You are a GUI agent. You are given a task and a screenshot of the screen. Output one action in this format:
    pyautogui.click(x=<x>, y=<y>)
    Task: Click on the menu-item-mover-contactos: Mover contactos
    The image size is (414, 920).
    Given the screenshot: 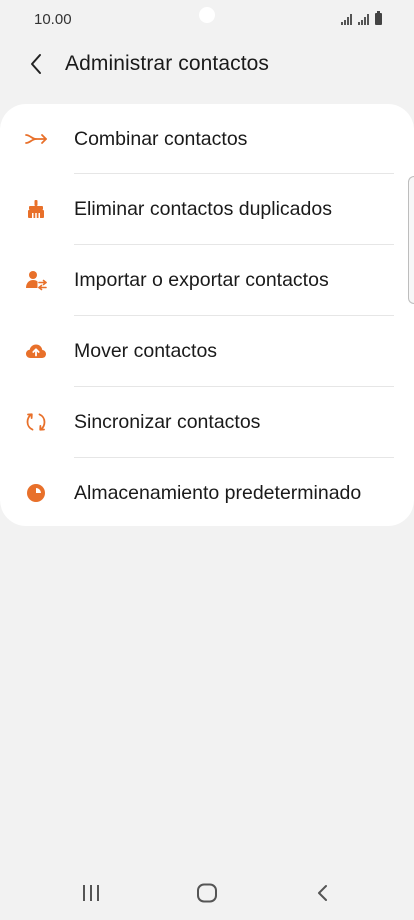 What is the action you would take?
    pyautogui.click(x=207, y=351)
    